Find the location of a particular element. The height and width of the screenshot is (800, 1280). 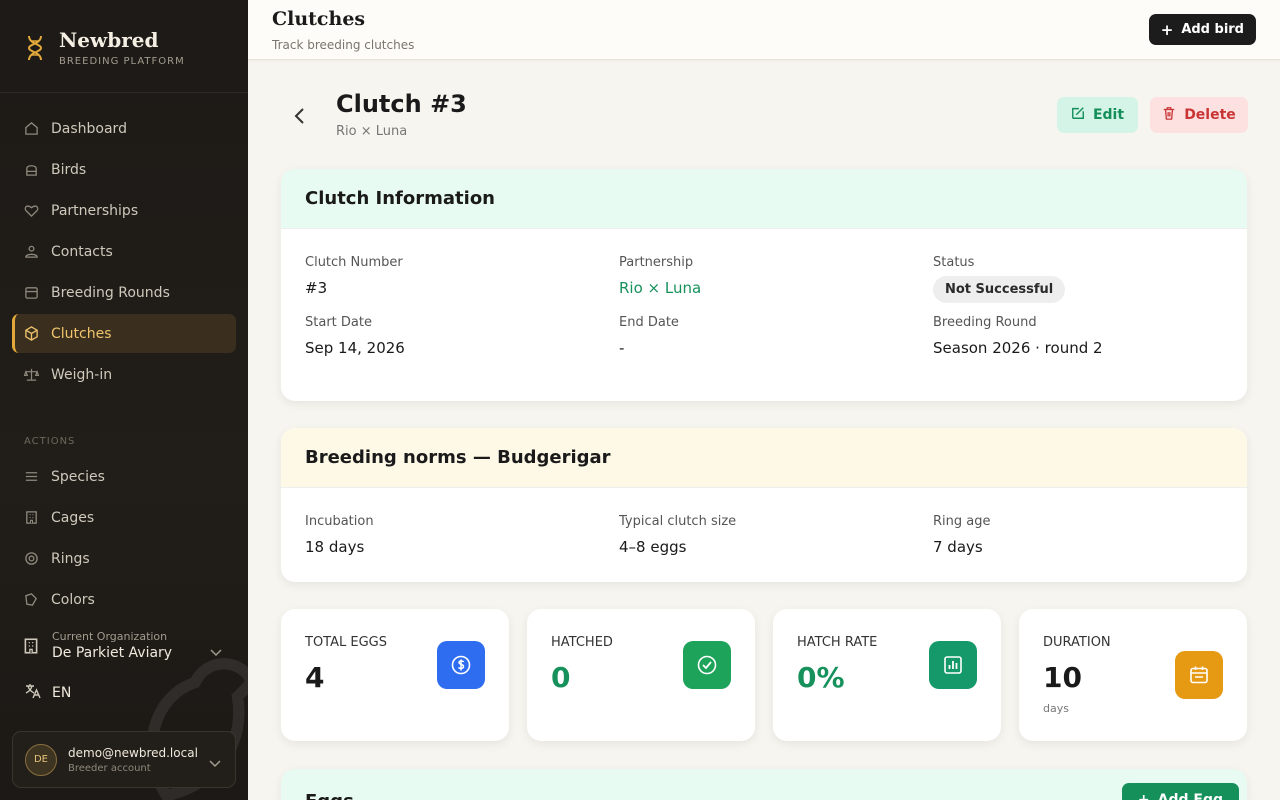

add-egg-button: + Add Egg is located at coordinates (1180, 791).